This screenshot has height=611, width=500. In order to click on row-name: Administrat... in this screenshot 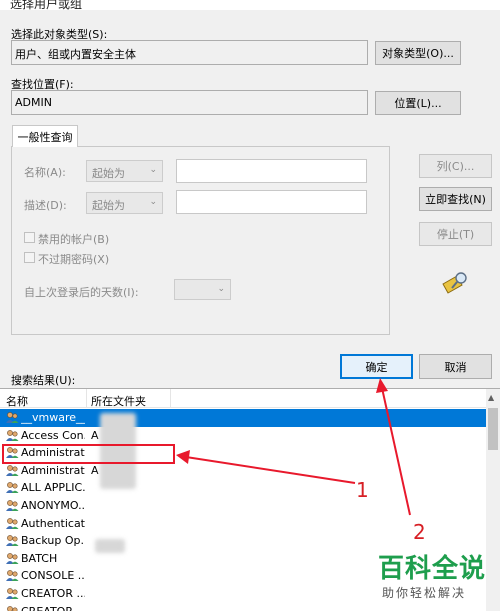, I will do `click(53, 470)`.